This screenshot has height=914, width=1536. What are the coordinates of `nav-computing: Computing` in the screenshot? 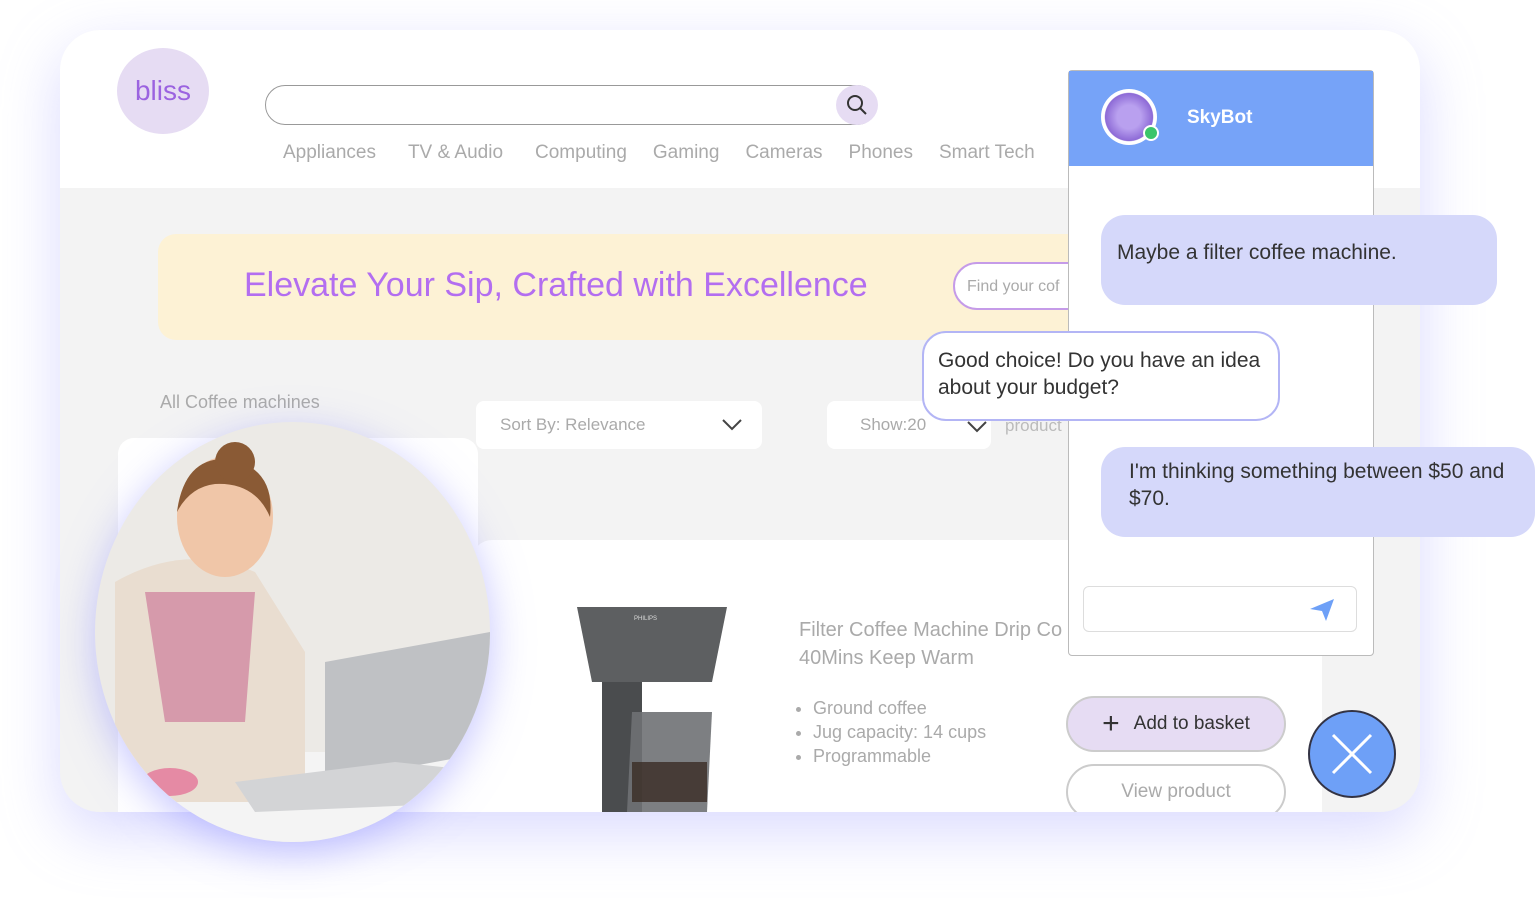 It's located at (581, 153).